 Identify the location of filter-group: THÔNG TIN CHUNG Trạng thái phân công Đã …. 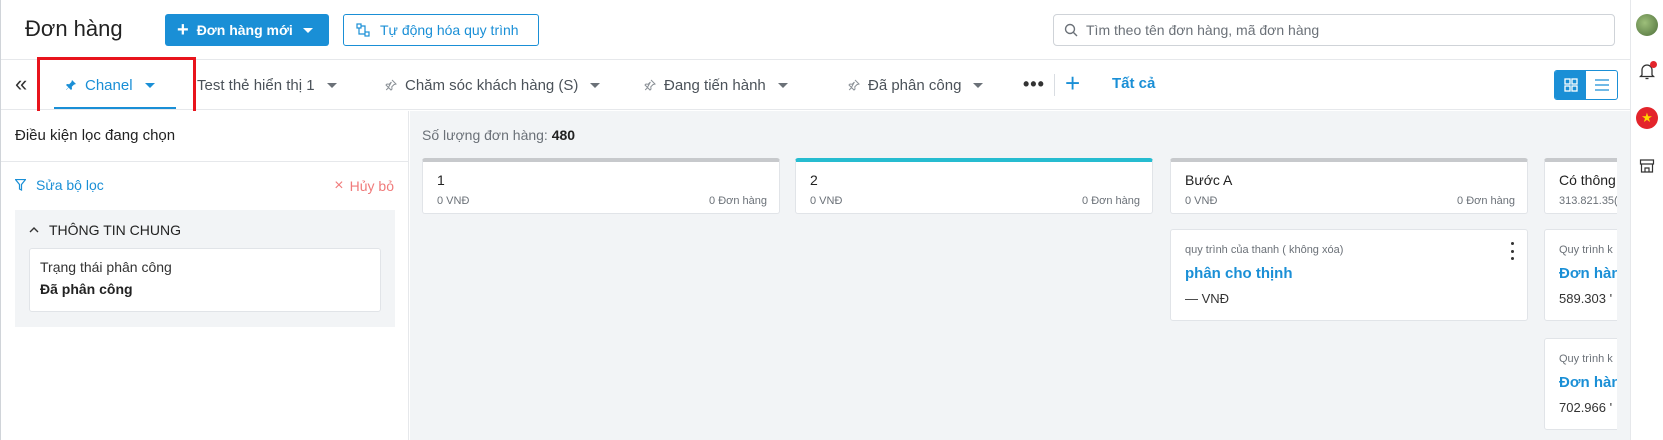
(205, 268).